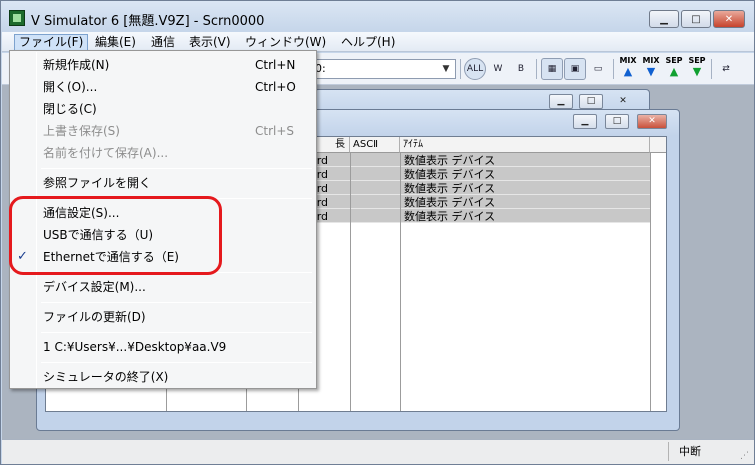  I want to click on menu-item-label: 1 C:¥Users¥...¥Desktop¥aa.V9, so click(135, 347).